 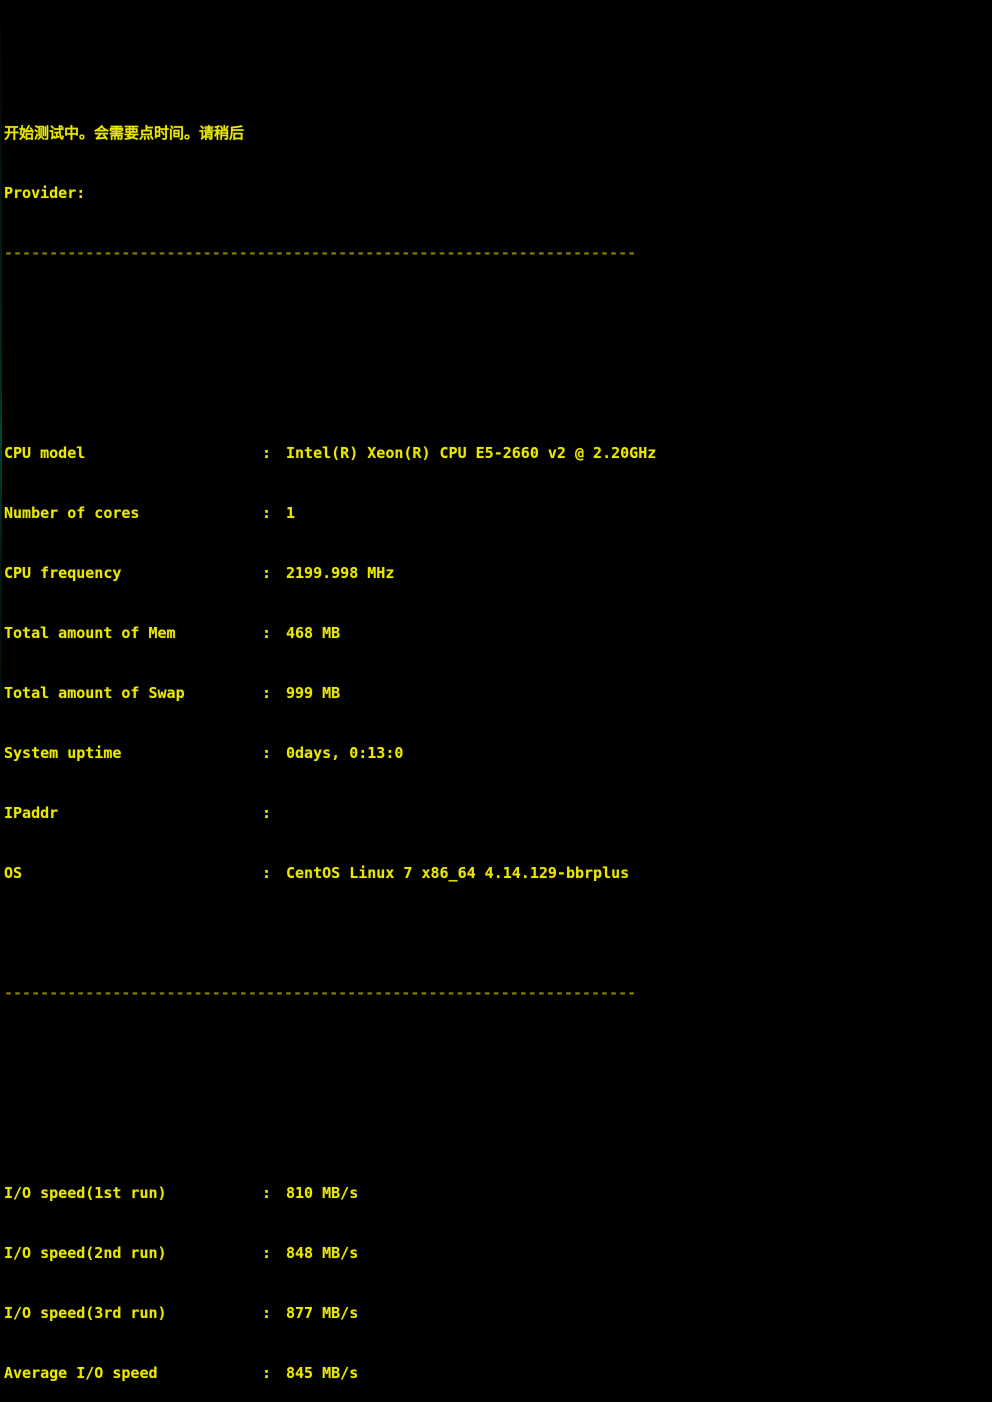 What do you see at coordinates (498, 1253) in the screenshot?
I see `io-row: I/O speed(2nd run):848 MB/s` at bounding box center [498, 1253].